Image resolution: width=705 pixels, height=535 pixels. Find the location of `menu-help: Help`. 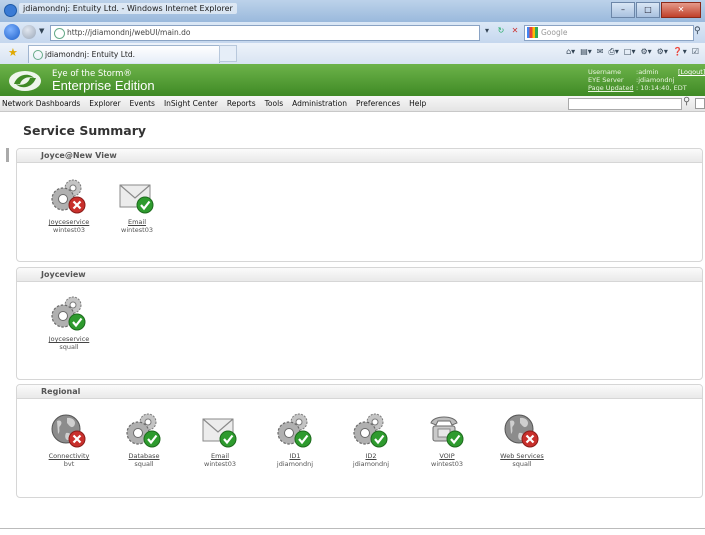

menu-help: Help is located at coordinates (417, 103).